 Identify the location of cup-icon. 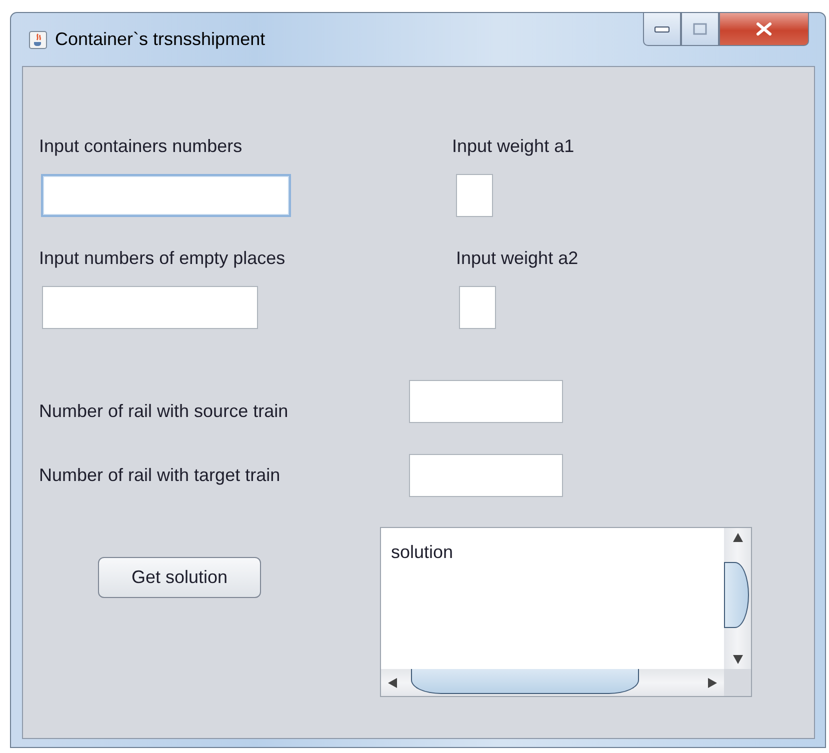
(38, 39).